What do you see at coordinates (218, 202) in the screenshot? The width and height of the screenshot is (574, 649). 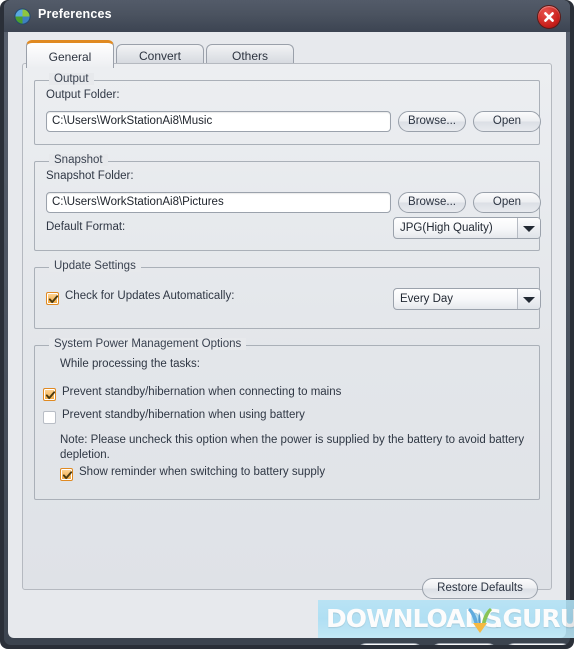 I see `snapshot-folder-input: C:\Users\WorkStationAi8\Pictures` at bounding box center [218, 202].